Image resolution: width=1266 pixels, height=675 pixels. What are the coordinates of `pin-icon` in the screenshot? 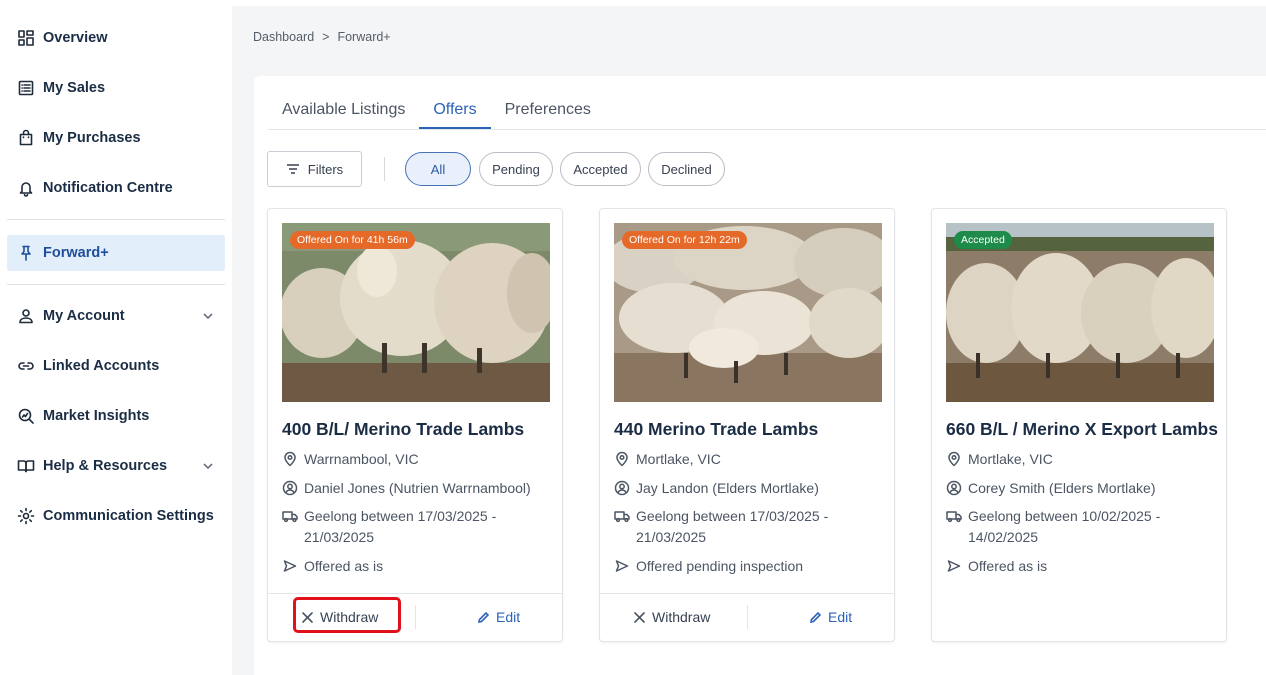 It's located at (26, 253).